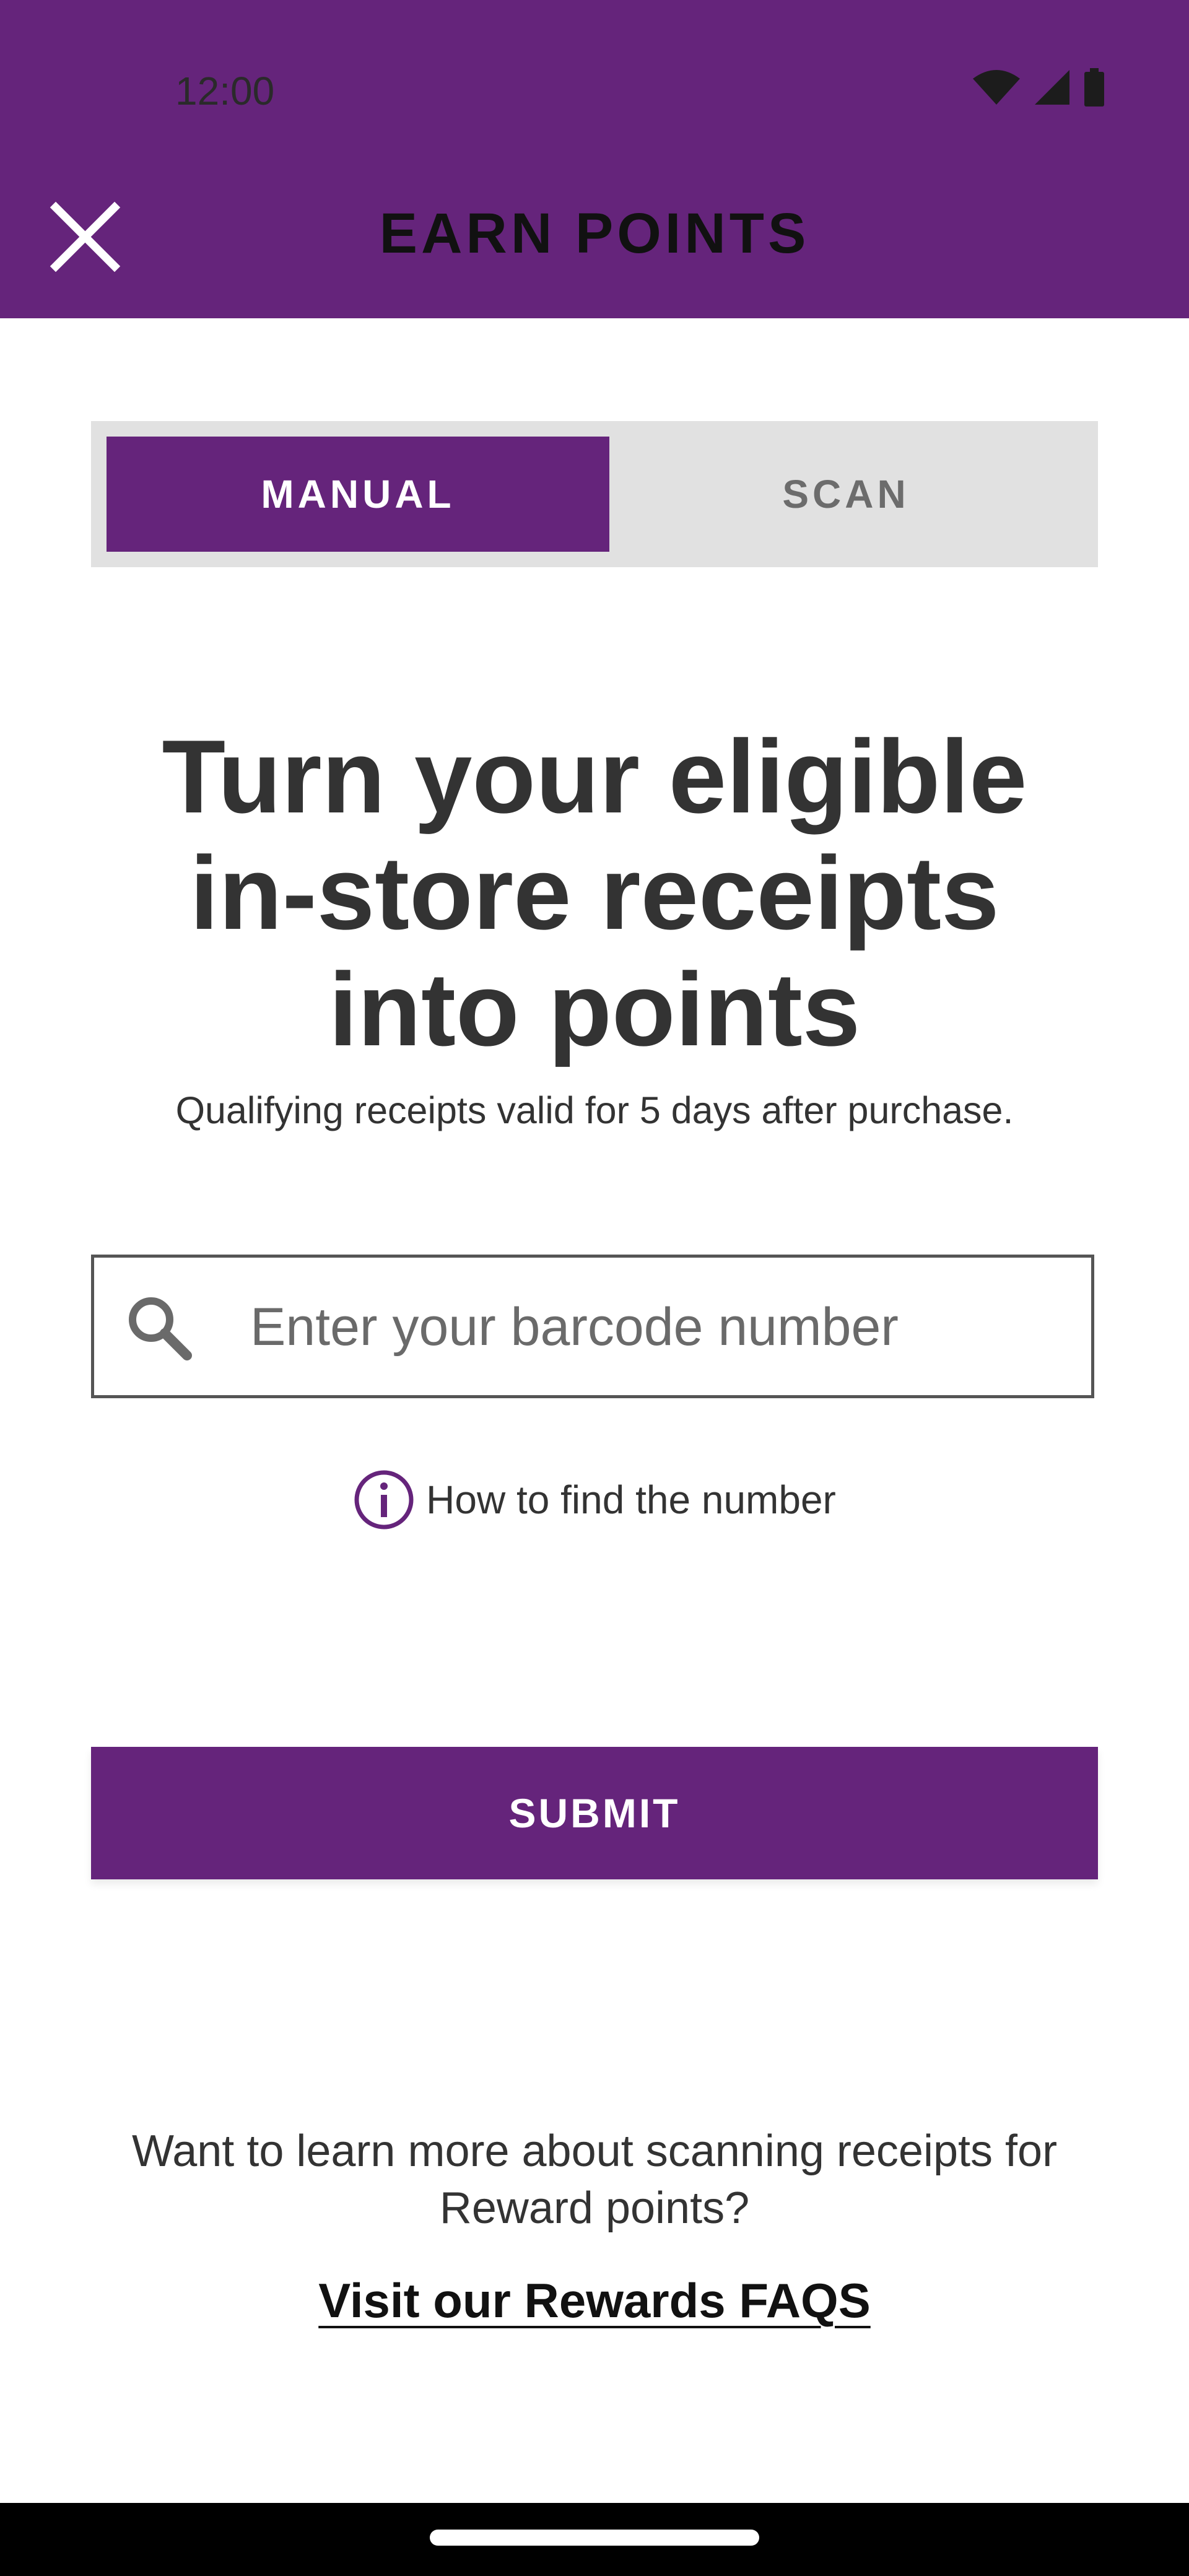  Describe the element at coordinates (631, 1499) in the screenshot. I see `help-link-label: How to find the number` at that location.